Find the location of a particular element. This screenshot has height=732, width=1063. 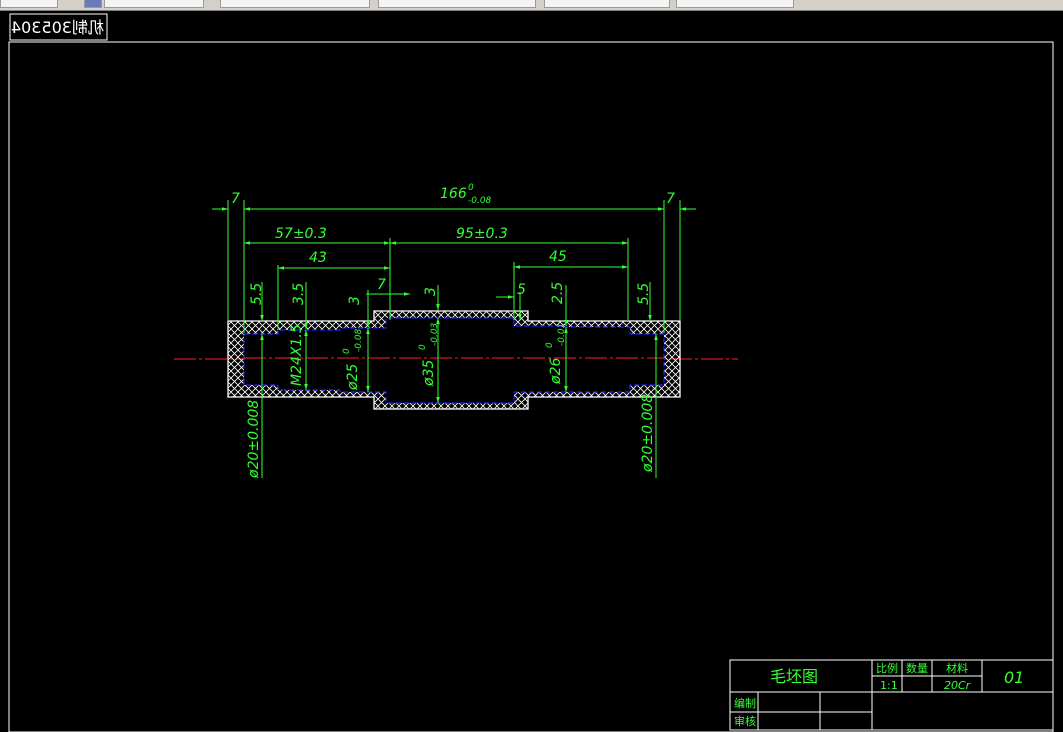

dim-phi35-sup: 0 is located at coordinates (423, 347).